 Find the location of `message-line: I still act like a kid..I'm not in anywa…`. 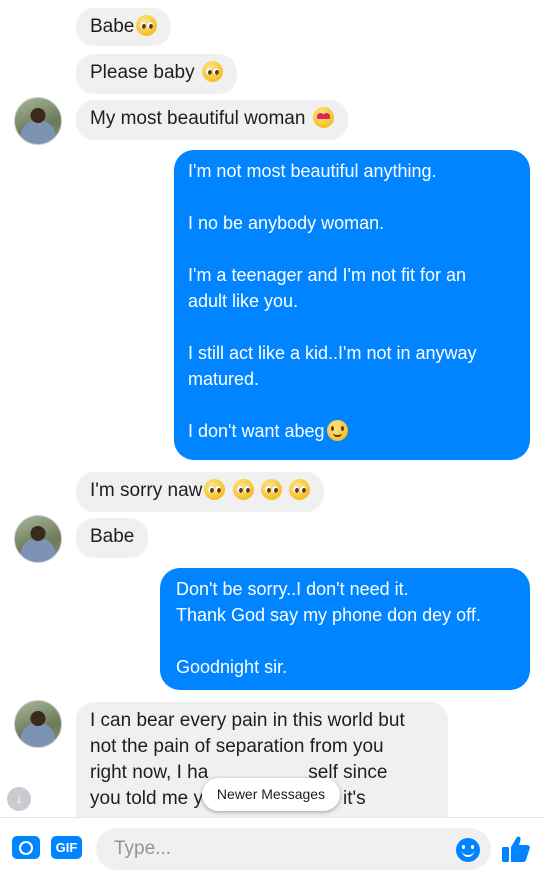

message-line: I still act like a kid..I'm not in anywa… is located at coordinates (332, 353).